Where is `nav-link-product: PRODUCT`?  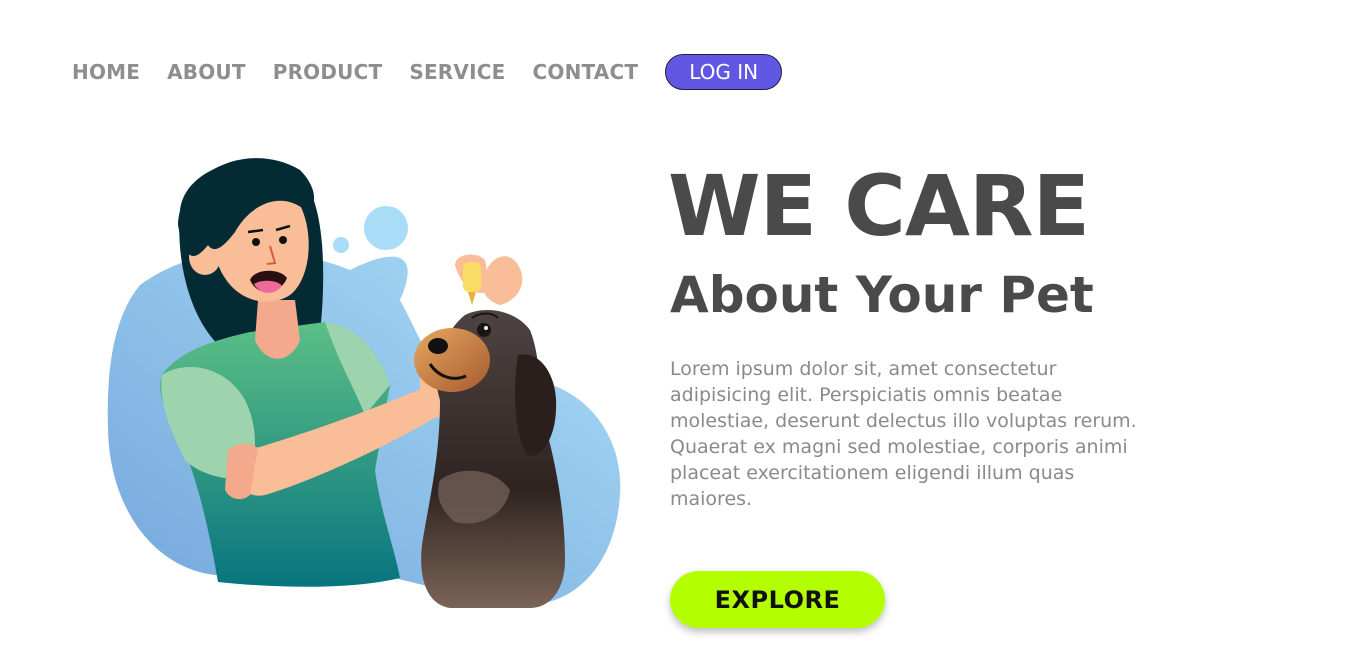 nav-link-product: PRODUCT is located at coordinates (328, 72).